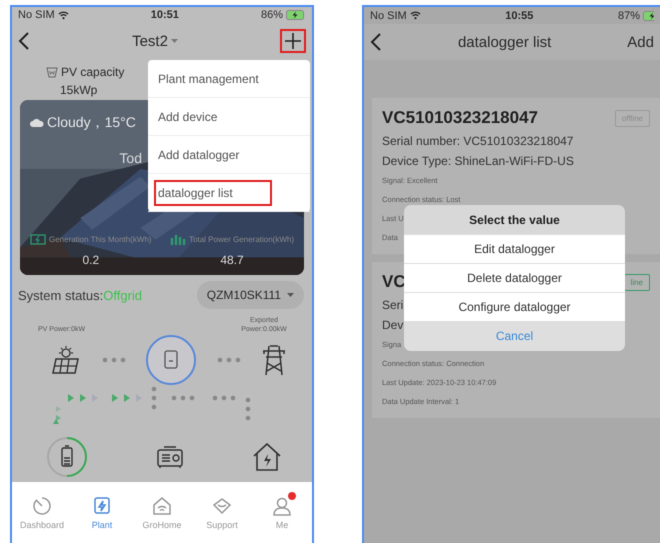 This screenshot has height=543, width=660. What do you see at coordinates (150, 41) in the screenshot?
I see `plant-title: Test2` at bounding box center [150, 41].